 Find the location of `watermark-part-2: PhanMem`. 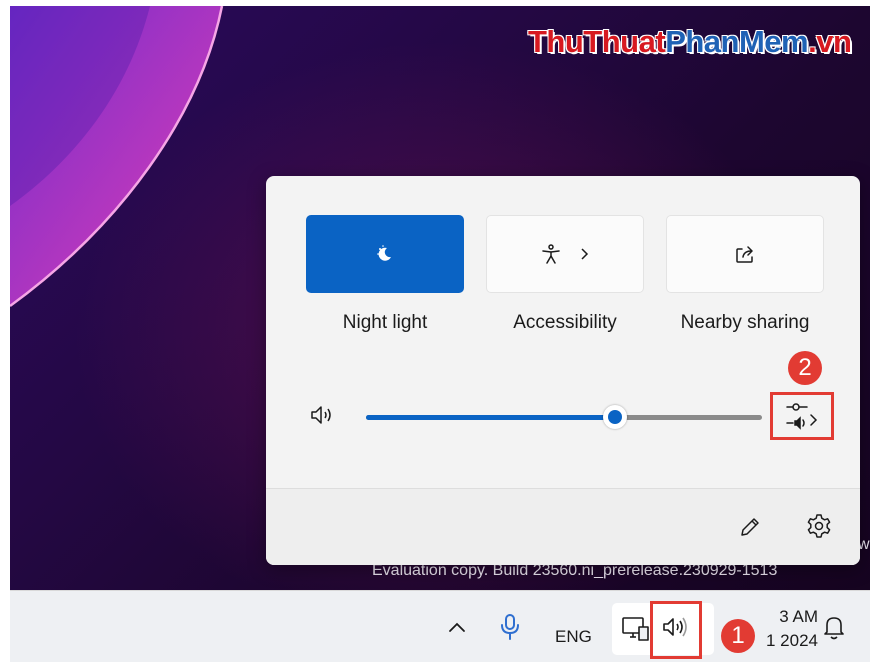

watermark-part-2: PhanMem is located at coordinates (737, 41).